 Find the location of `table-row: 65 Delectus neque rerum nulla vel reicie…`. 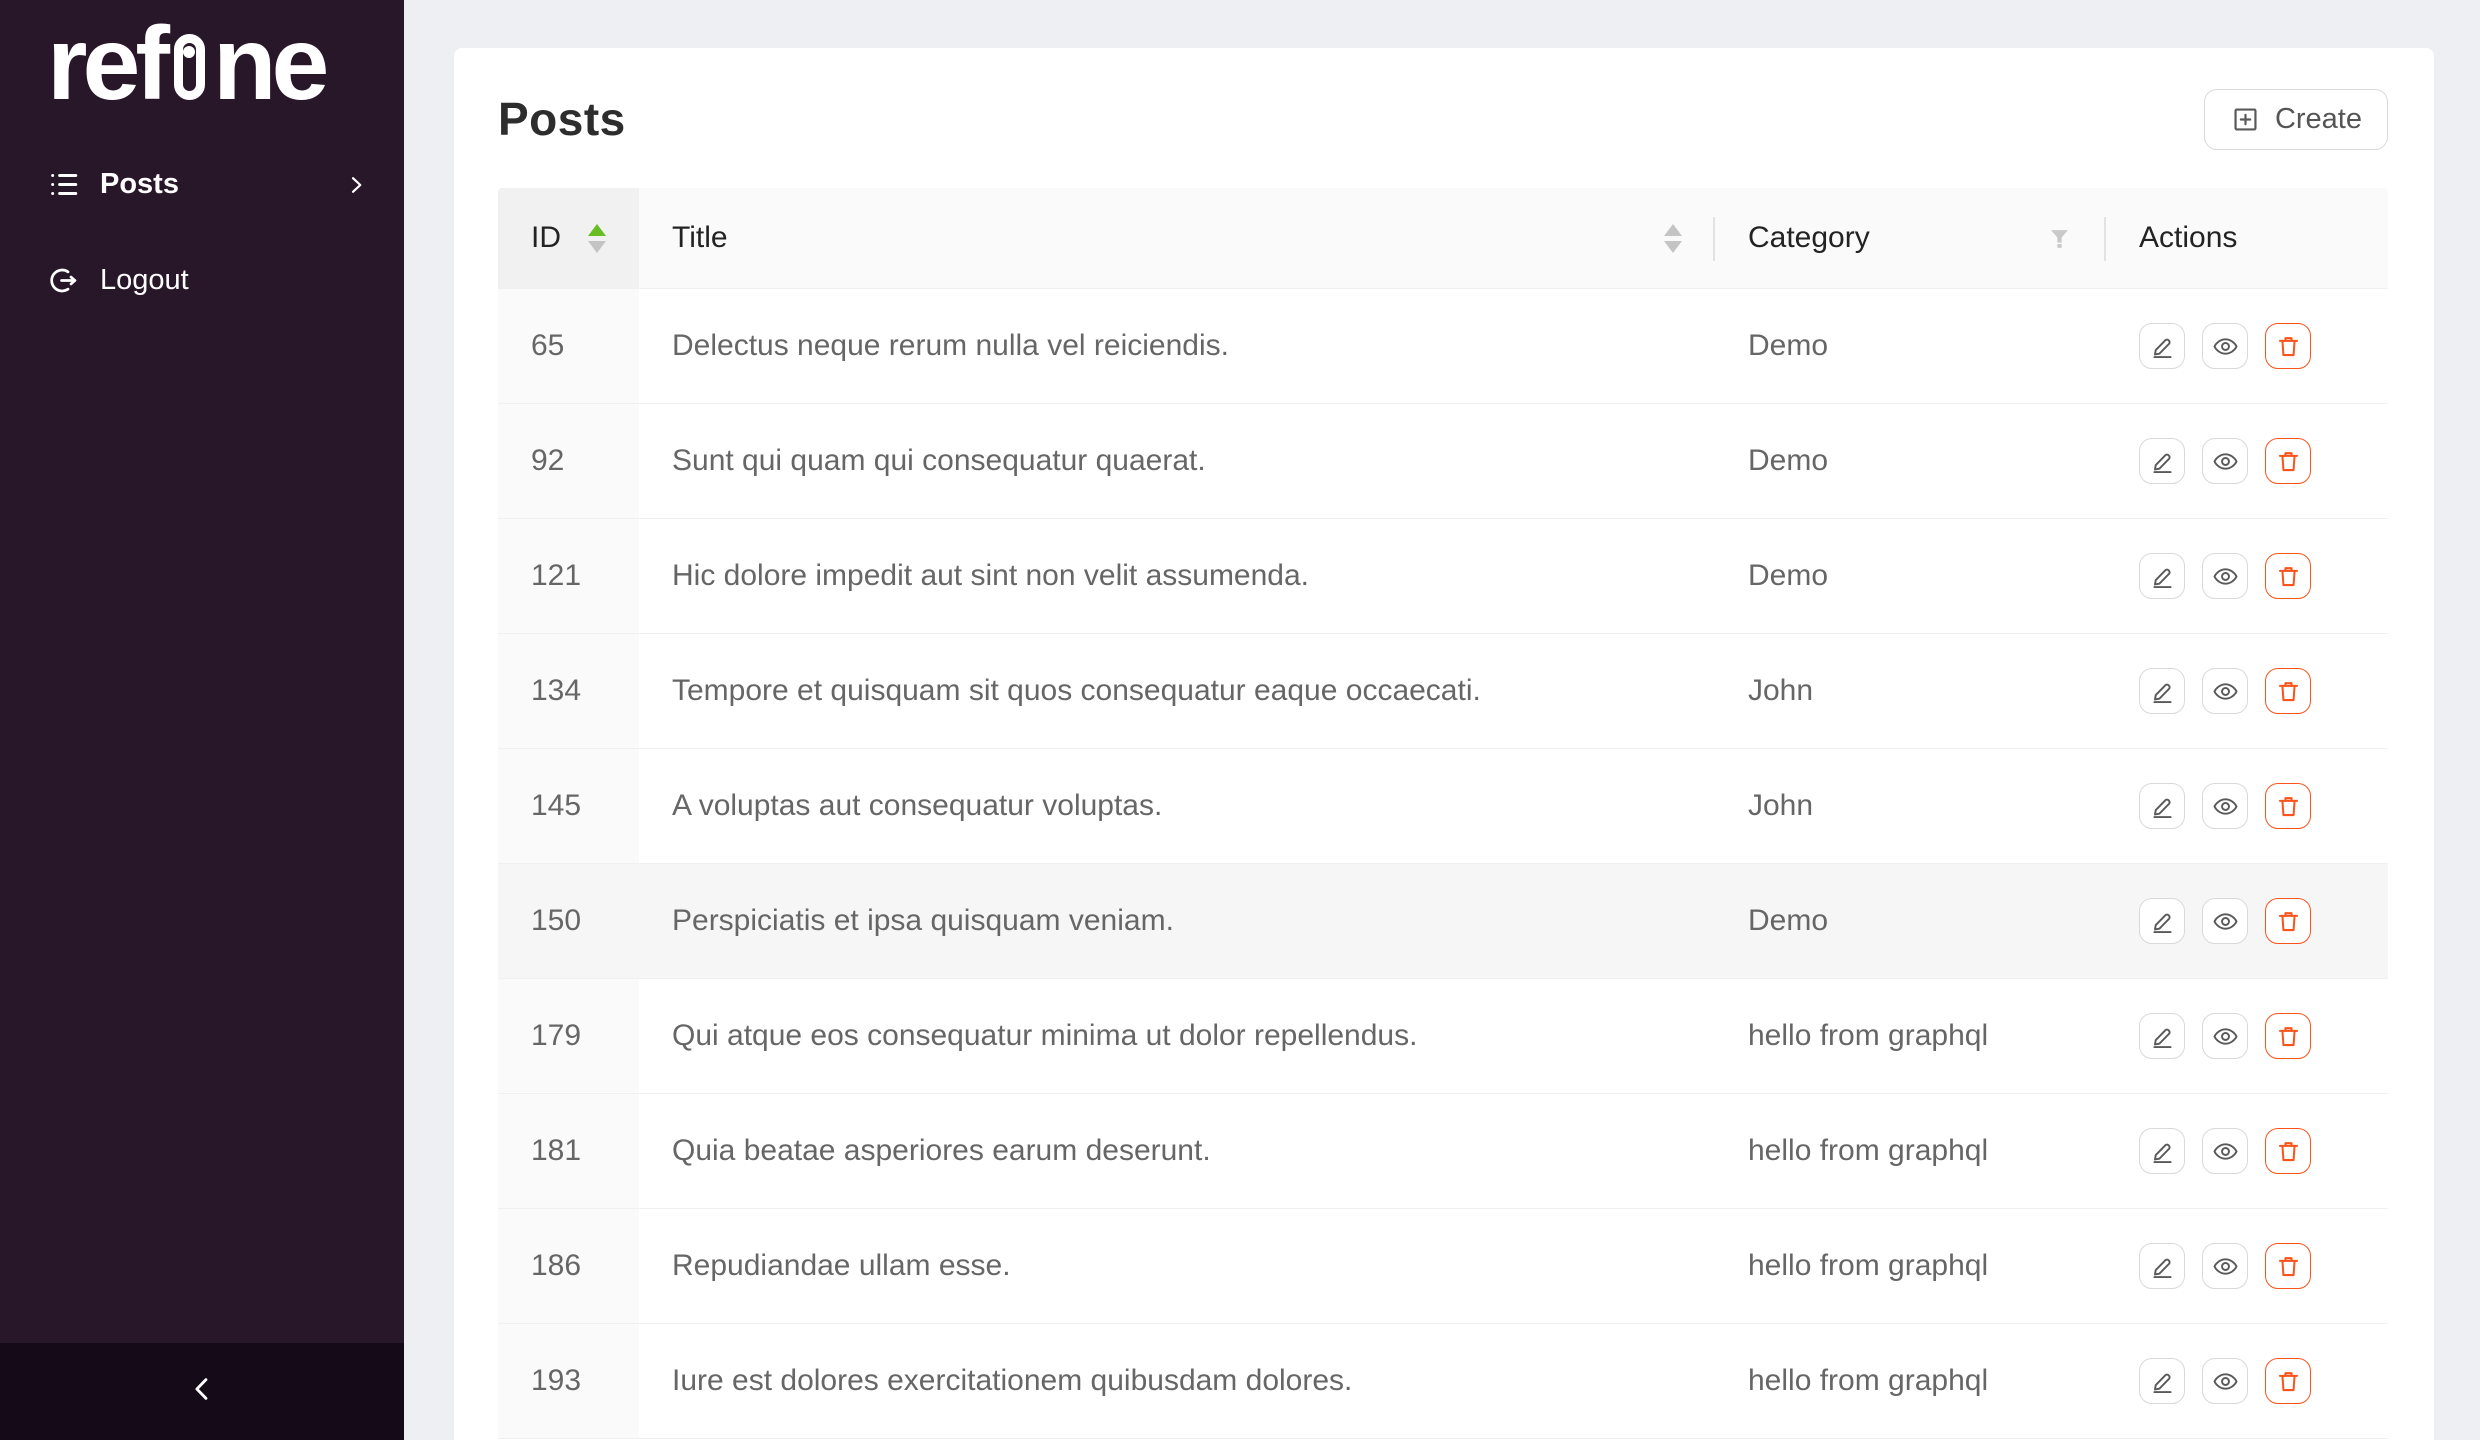

table-row: 65 Delectus neque rerum nulla vel reicie… is located at coordinates (1443, 346).